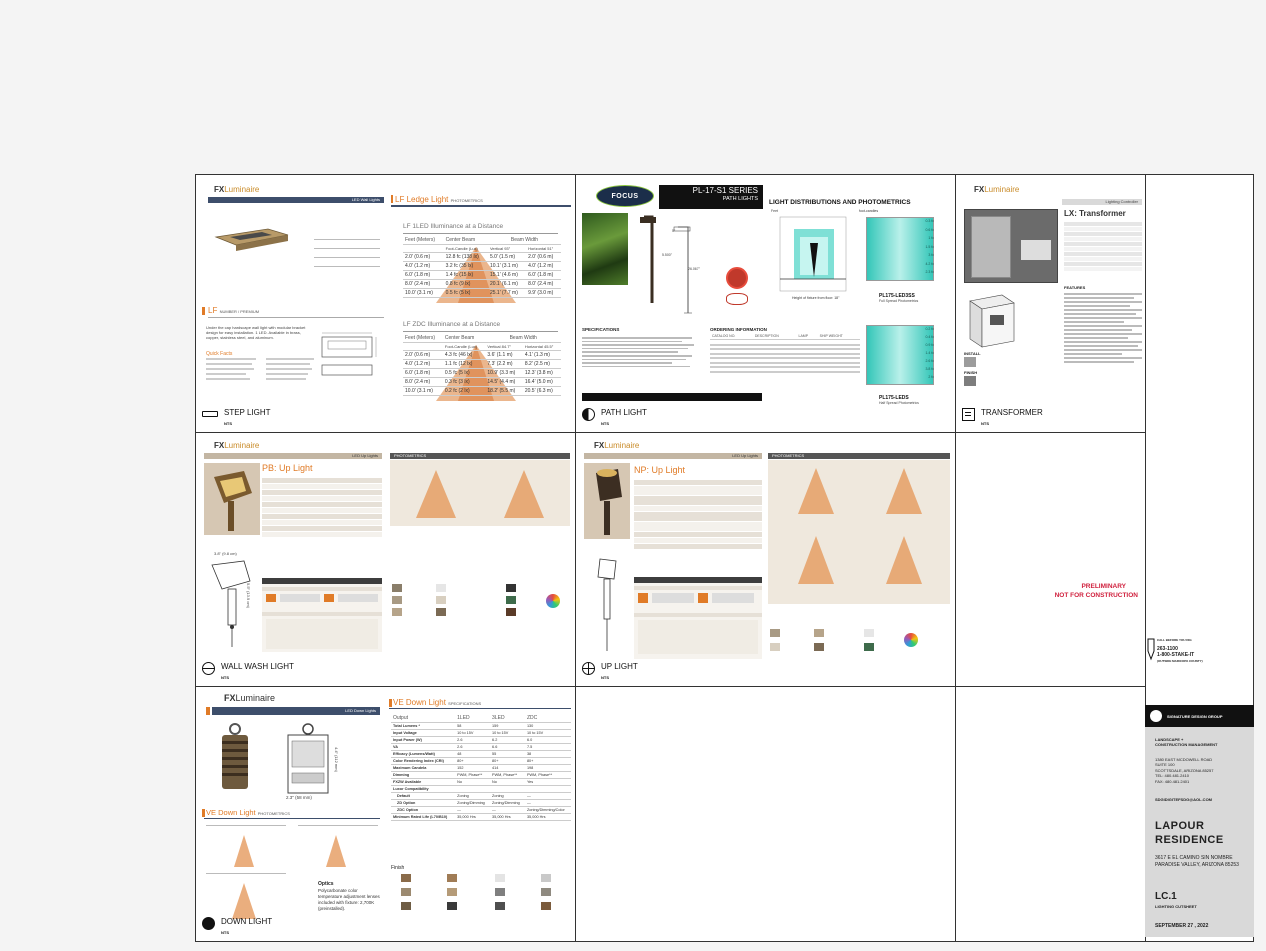 This screenshot has width=1266, height=951. What do you see at coordinates (971, 372) in the screenshot?
I see `finish-label: FINISH` at bounding box center [971, 372].